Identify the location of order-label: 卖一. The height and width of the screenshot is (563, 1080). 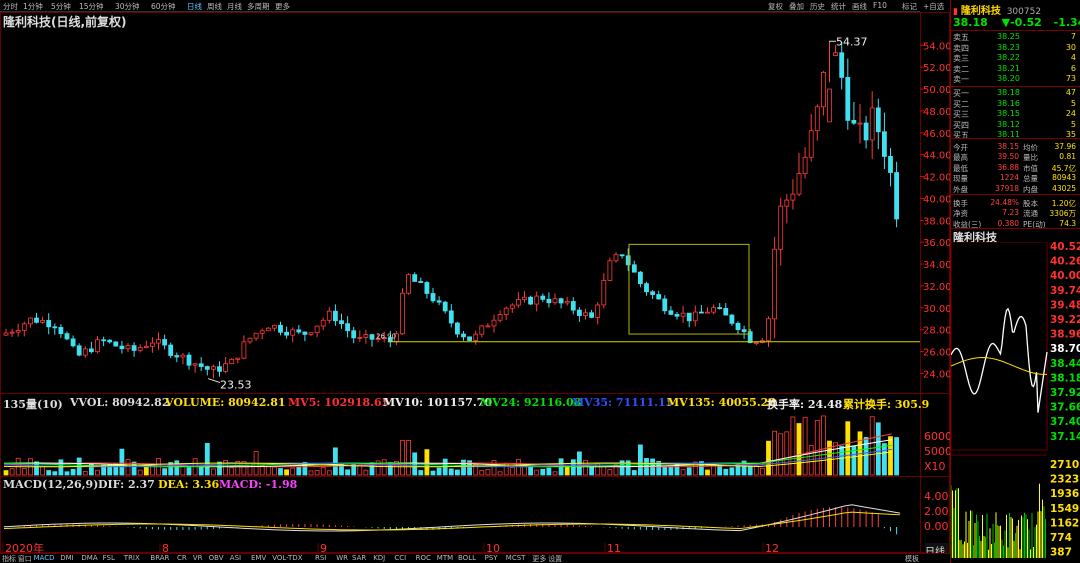
(961, 80).